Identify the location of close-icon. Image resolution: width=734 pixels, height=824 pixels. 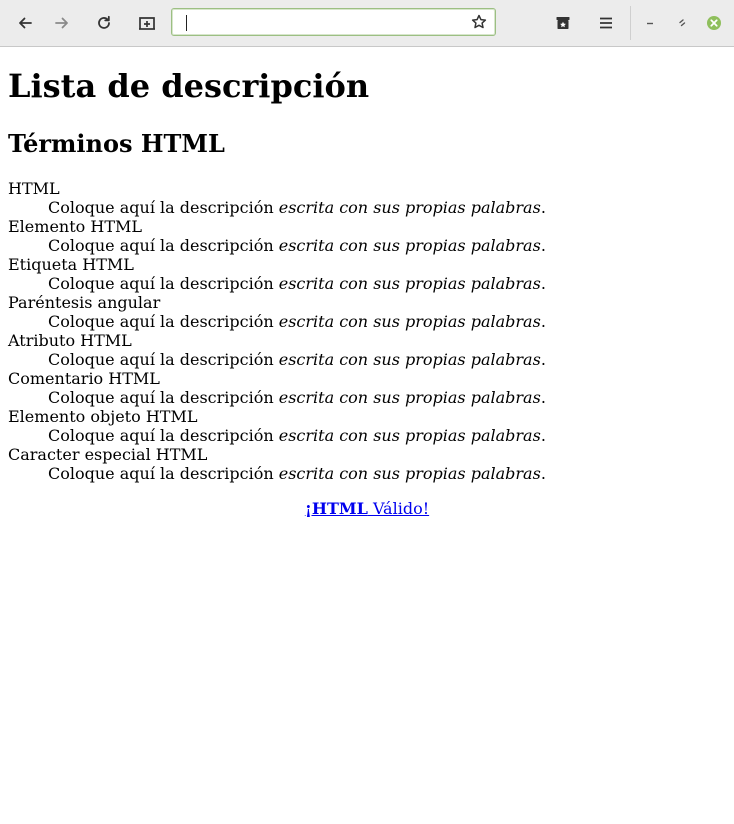
(714, 23).